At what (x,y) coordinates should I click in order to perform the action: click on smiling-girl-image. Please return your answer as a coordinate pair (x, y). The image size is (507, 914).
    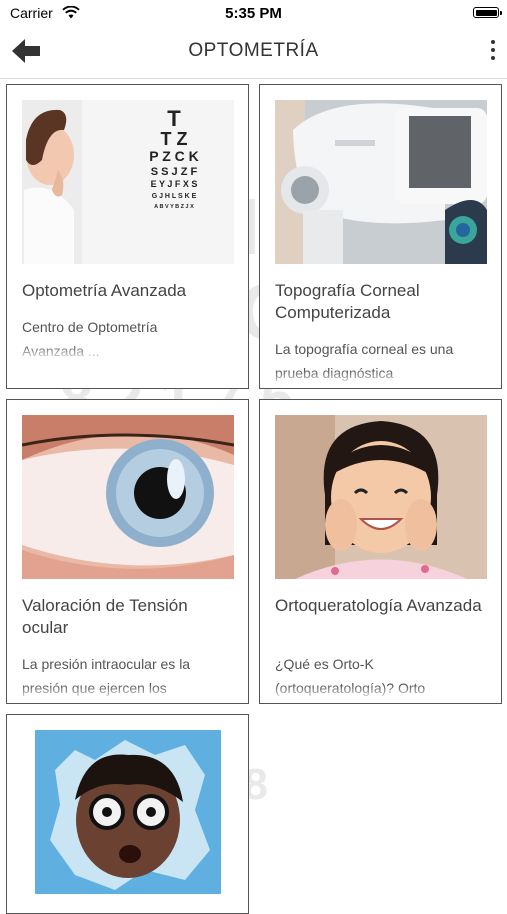
    Looking at the image, I should click on (381, 497).